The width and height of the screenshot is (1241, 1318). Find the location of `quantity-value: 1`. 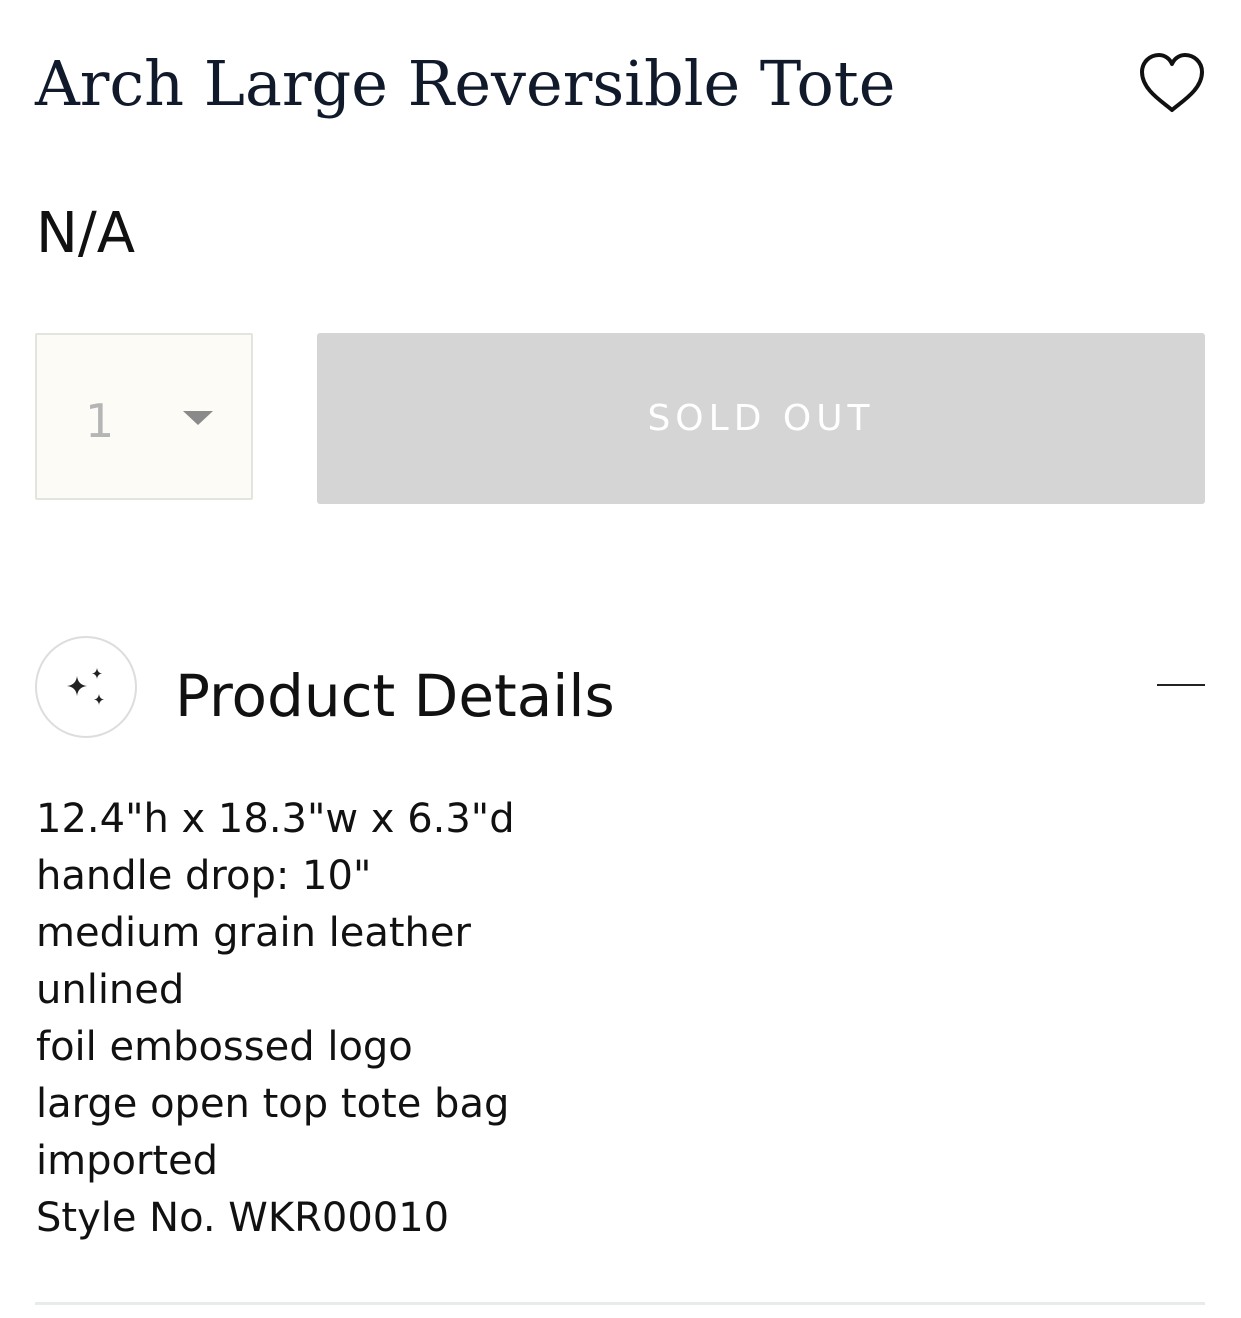

quantity-value: 1 is located at coordinates (100, 421).